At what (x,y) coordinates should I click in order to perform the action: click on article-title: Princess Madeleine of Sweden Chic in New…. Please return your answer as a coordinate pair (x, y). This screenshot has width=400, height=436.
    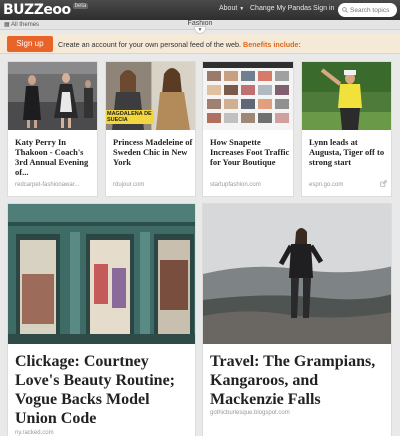
    Looking at the image, I should click on (154, 152).